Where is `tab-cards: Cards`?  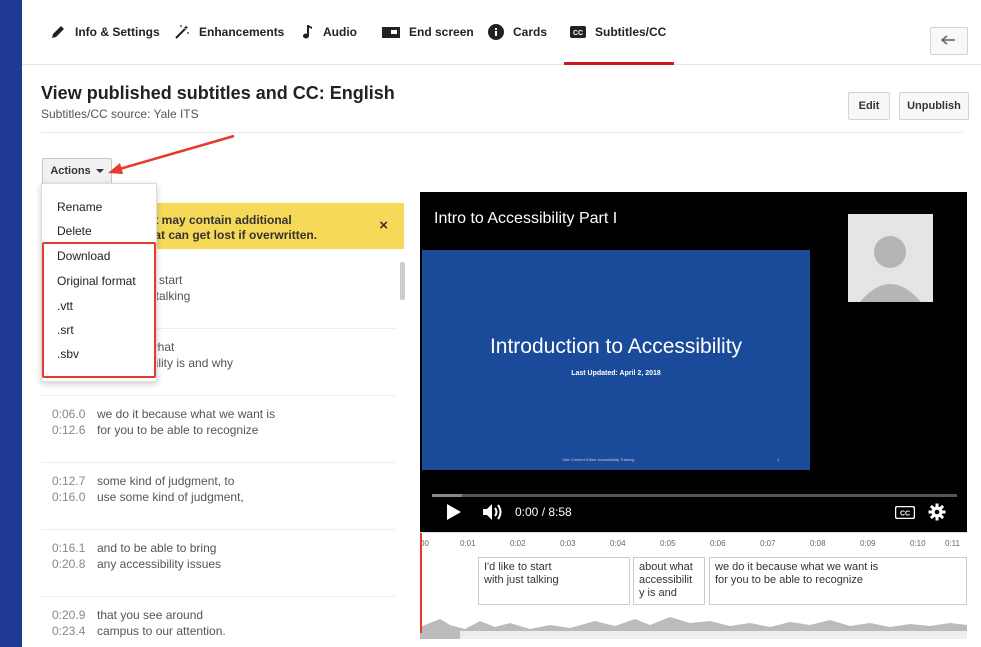
tab-cards: Cards is located at coordinates (517, 32).